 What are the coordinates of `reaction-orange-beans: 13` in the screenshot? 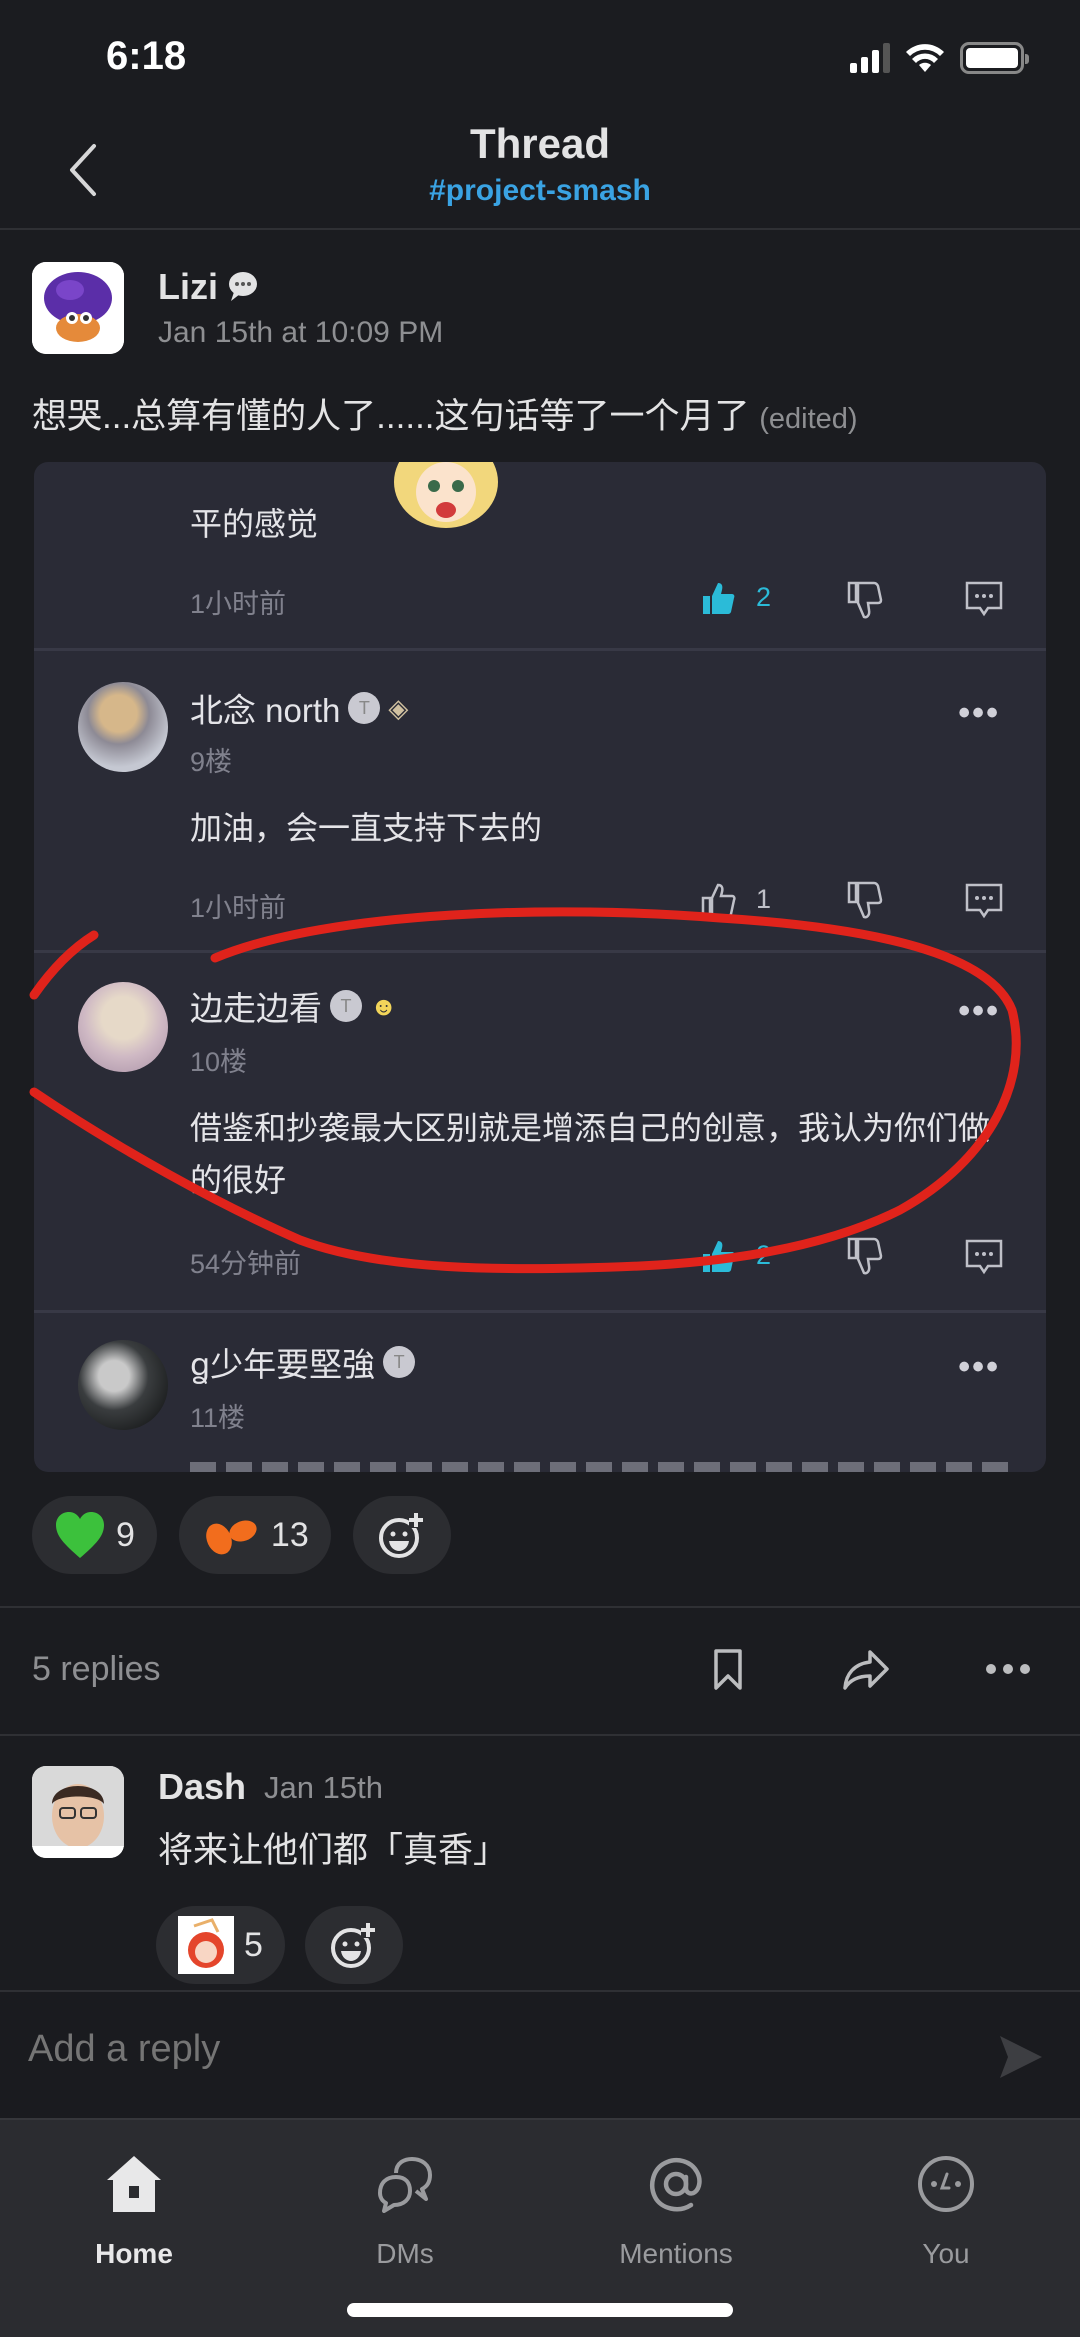 It's located at (254, 1535).